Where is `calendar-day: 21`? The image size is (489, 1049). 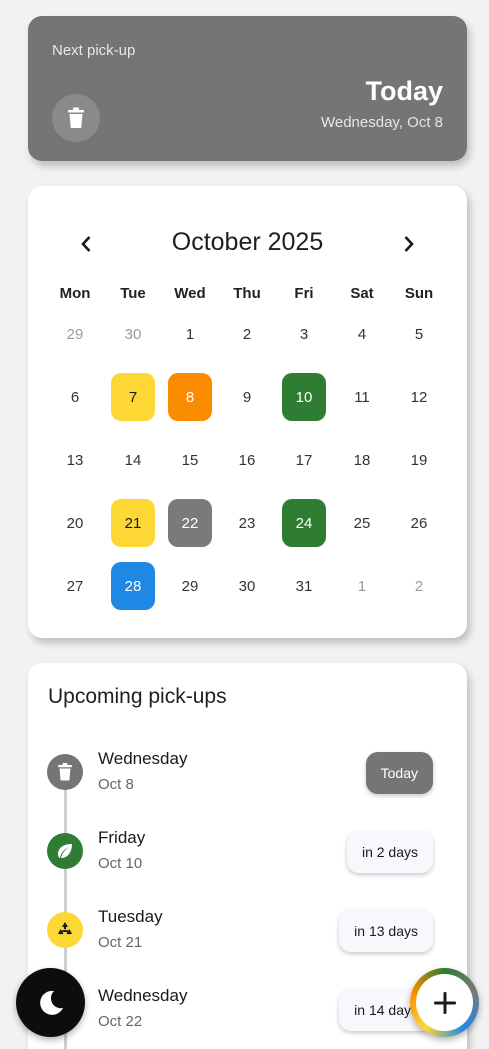
calendar-day: 21 is located at coordinates (133, 523).